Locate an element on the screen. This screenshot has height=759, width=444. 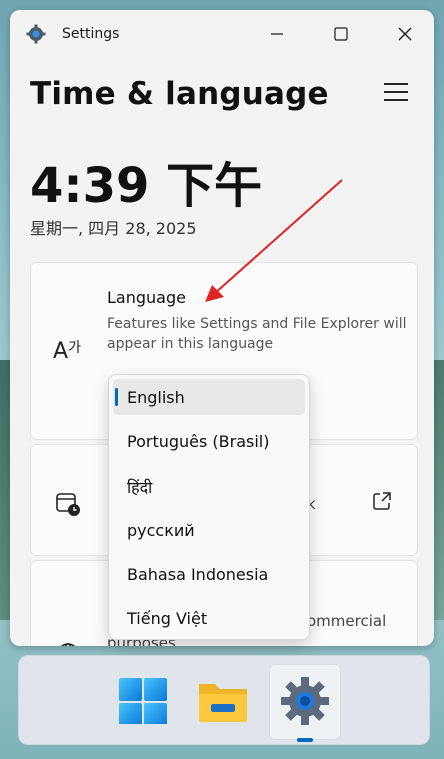
window-title: Settings is located at coordinates (91, 34).